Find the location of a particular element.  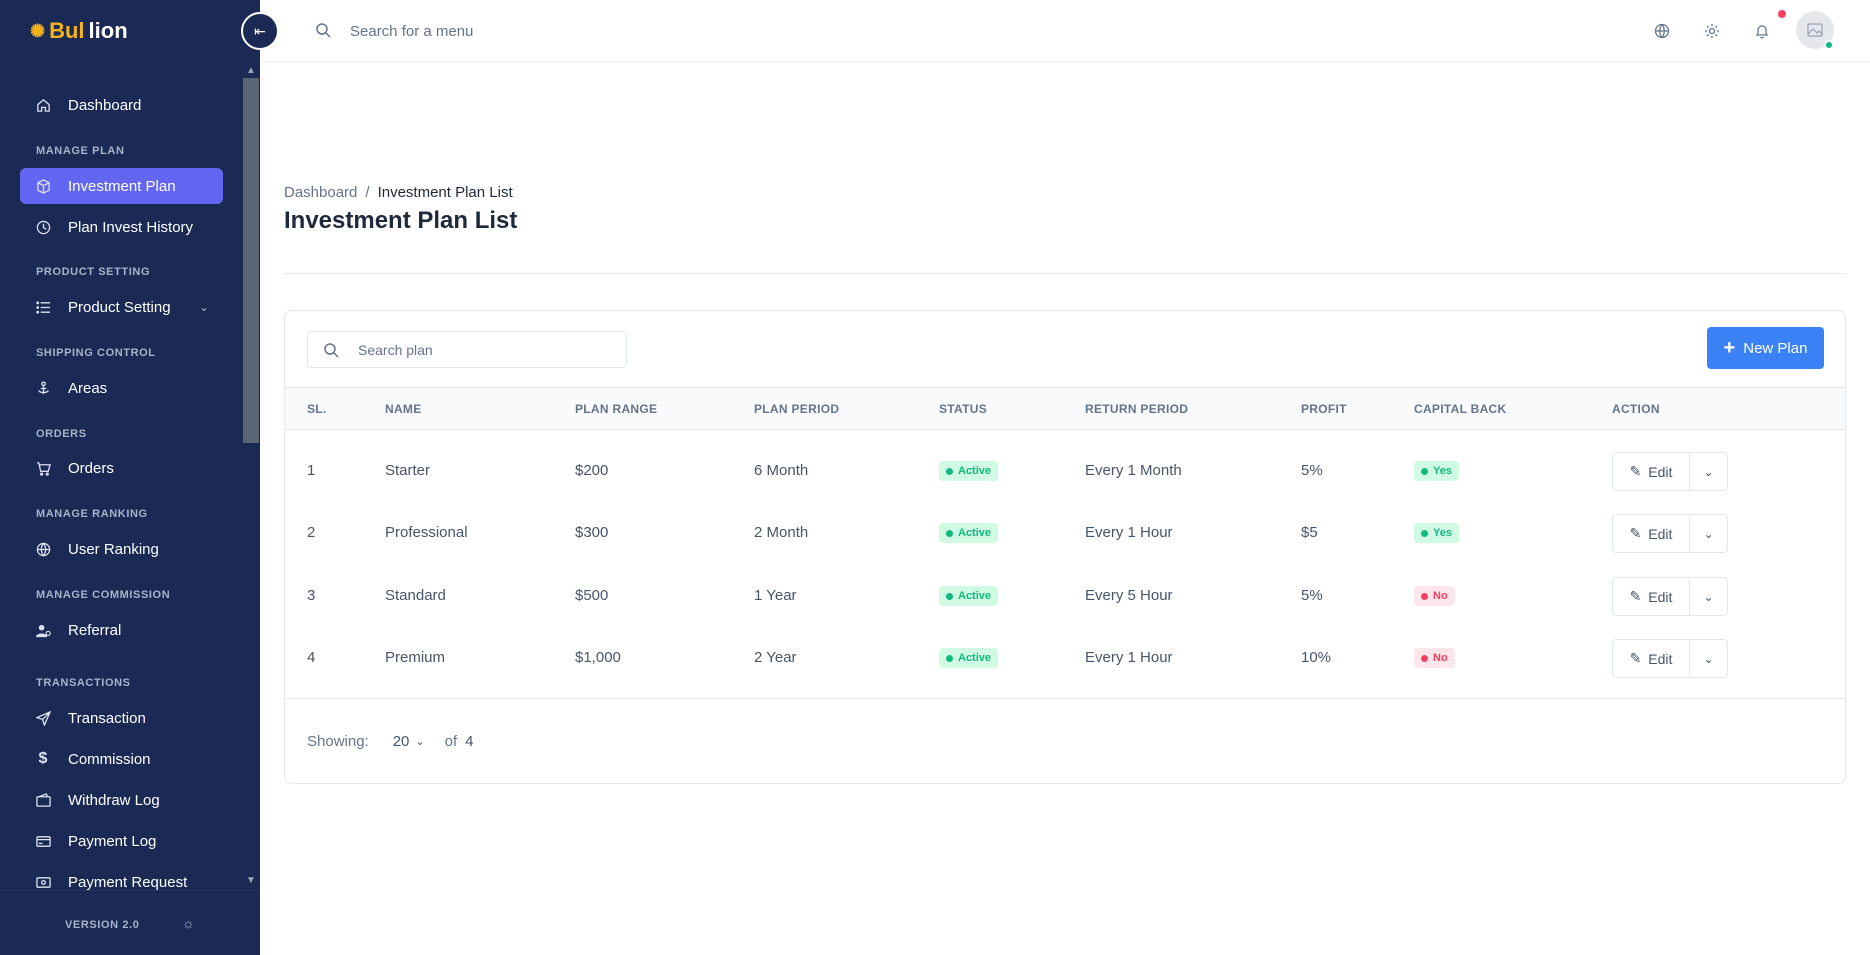

plan-search-input is located at coordinates (488, 350).